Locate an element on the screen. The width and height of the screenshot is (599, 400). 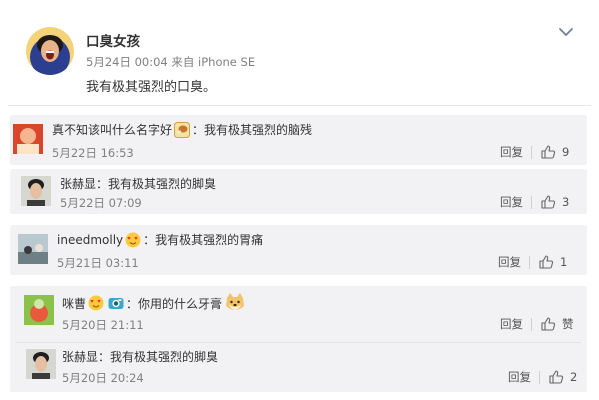
like-count: 9 is located at coordinates (565, 152).